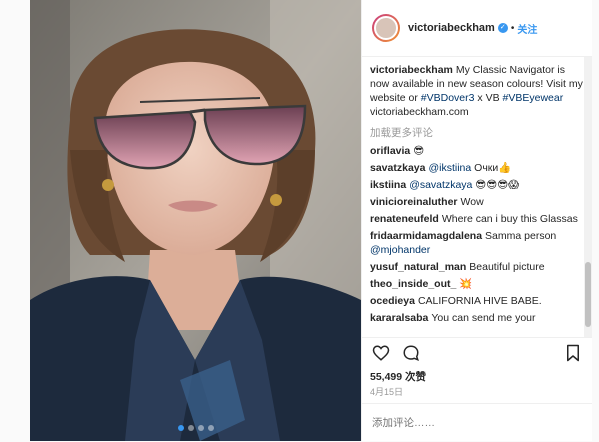 This screenshot has width=599, height=442. What do you see at coordinates (477, 352) in the screenshot?
I see `action-bar` at bounding box center [477, 352].